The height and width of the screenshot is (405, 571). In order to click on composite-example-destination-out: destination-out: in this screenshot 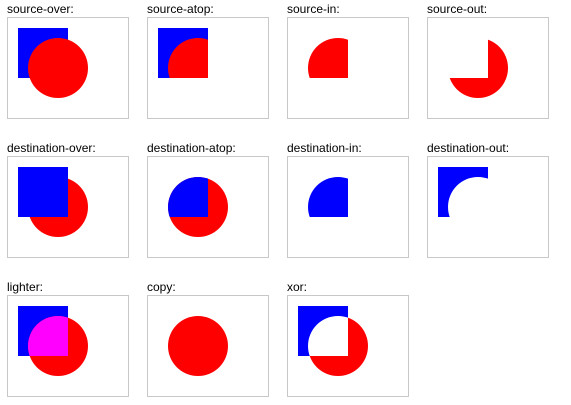, I will do `click(488, 201)`.